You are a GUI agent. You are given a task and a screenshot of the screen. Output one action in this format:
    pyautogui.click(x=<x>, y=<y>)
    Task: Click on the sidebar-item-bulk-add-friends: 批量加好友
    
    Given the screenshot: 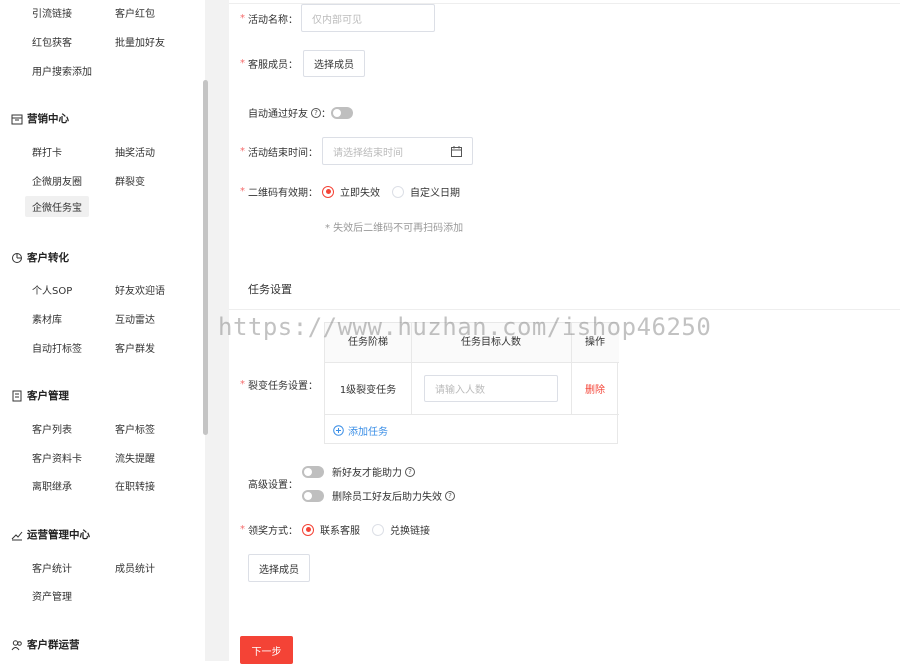 What is the action you would take?
    pyautogui.click(x=140, y=41)
    